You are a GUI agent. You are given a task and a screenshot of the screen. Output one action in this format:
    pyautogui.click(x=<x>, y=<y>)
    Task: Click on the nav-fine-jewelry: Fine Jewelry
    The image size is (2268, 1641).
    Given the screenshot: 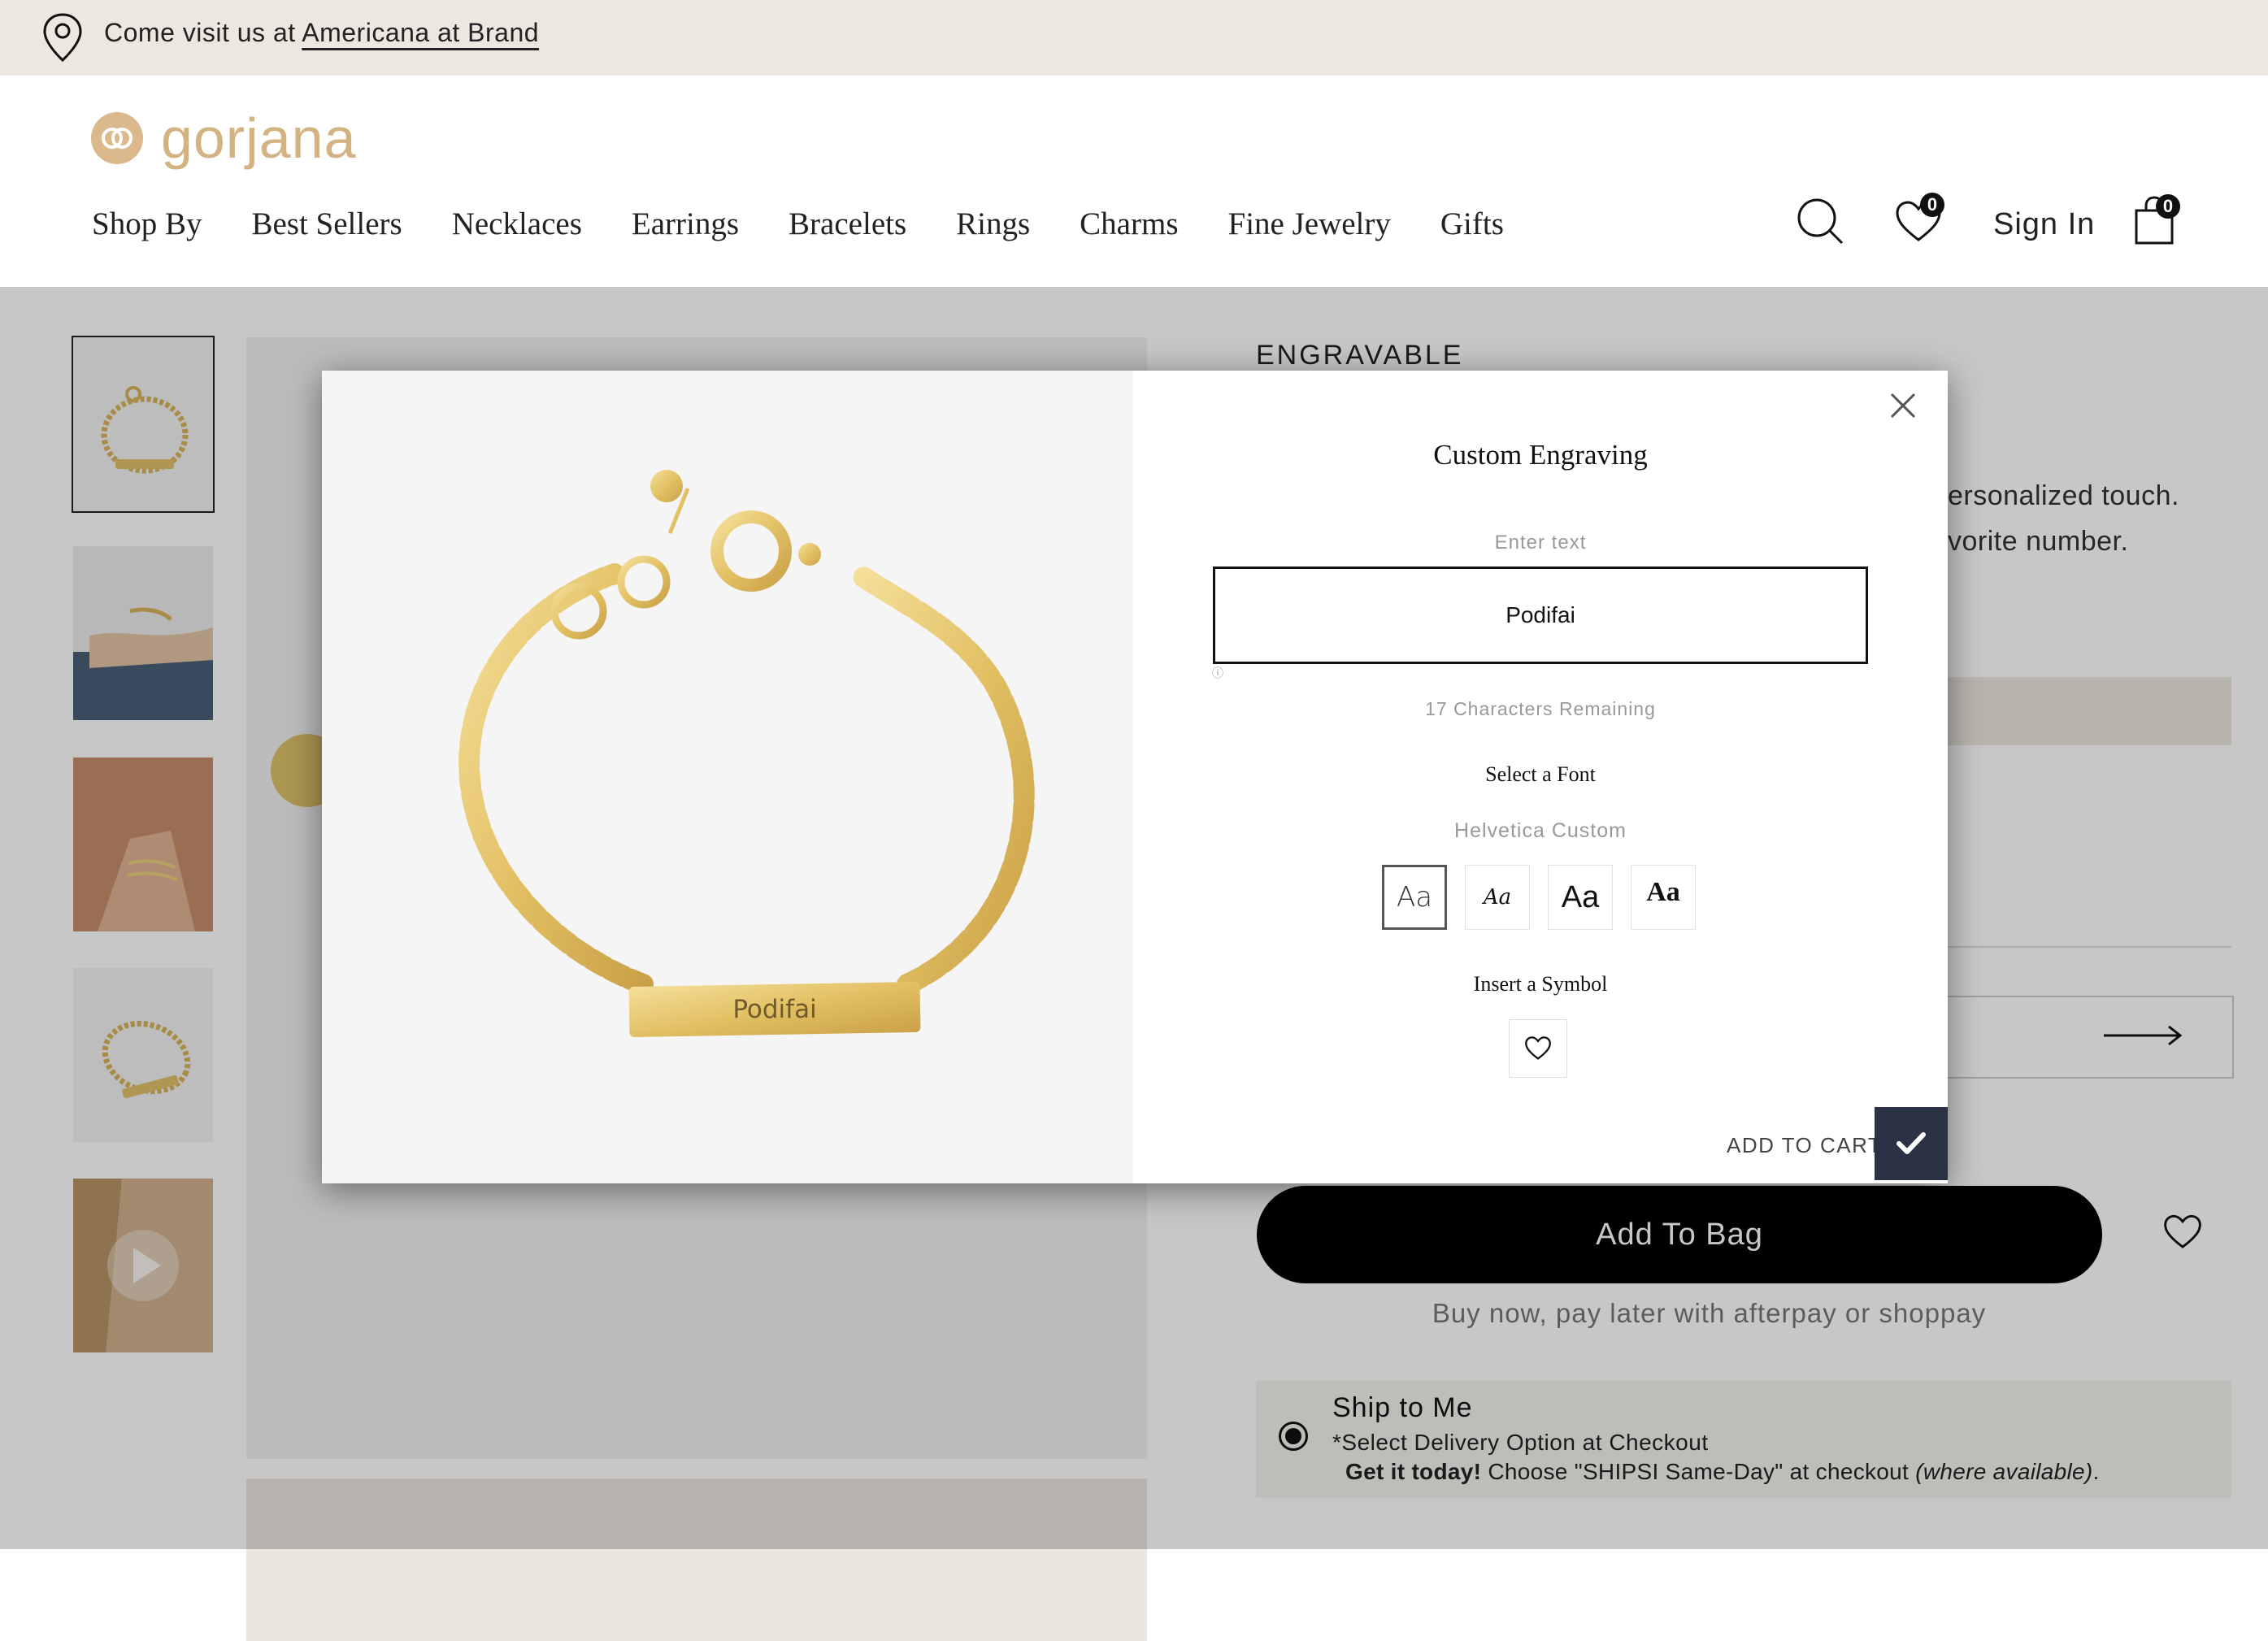 What is the action you would take?
    pyautogui.click(x=1309, y=224)
    